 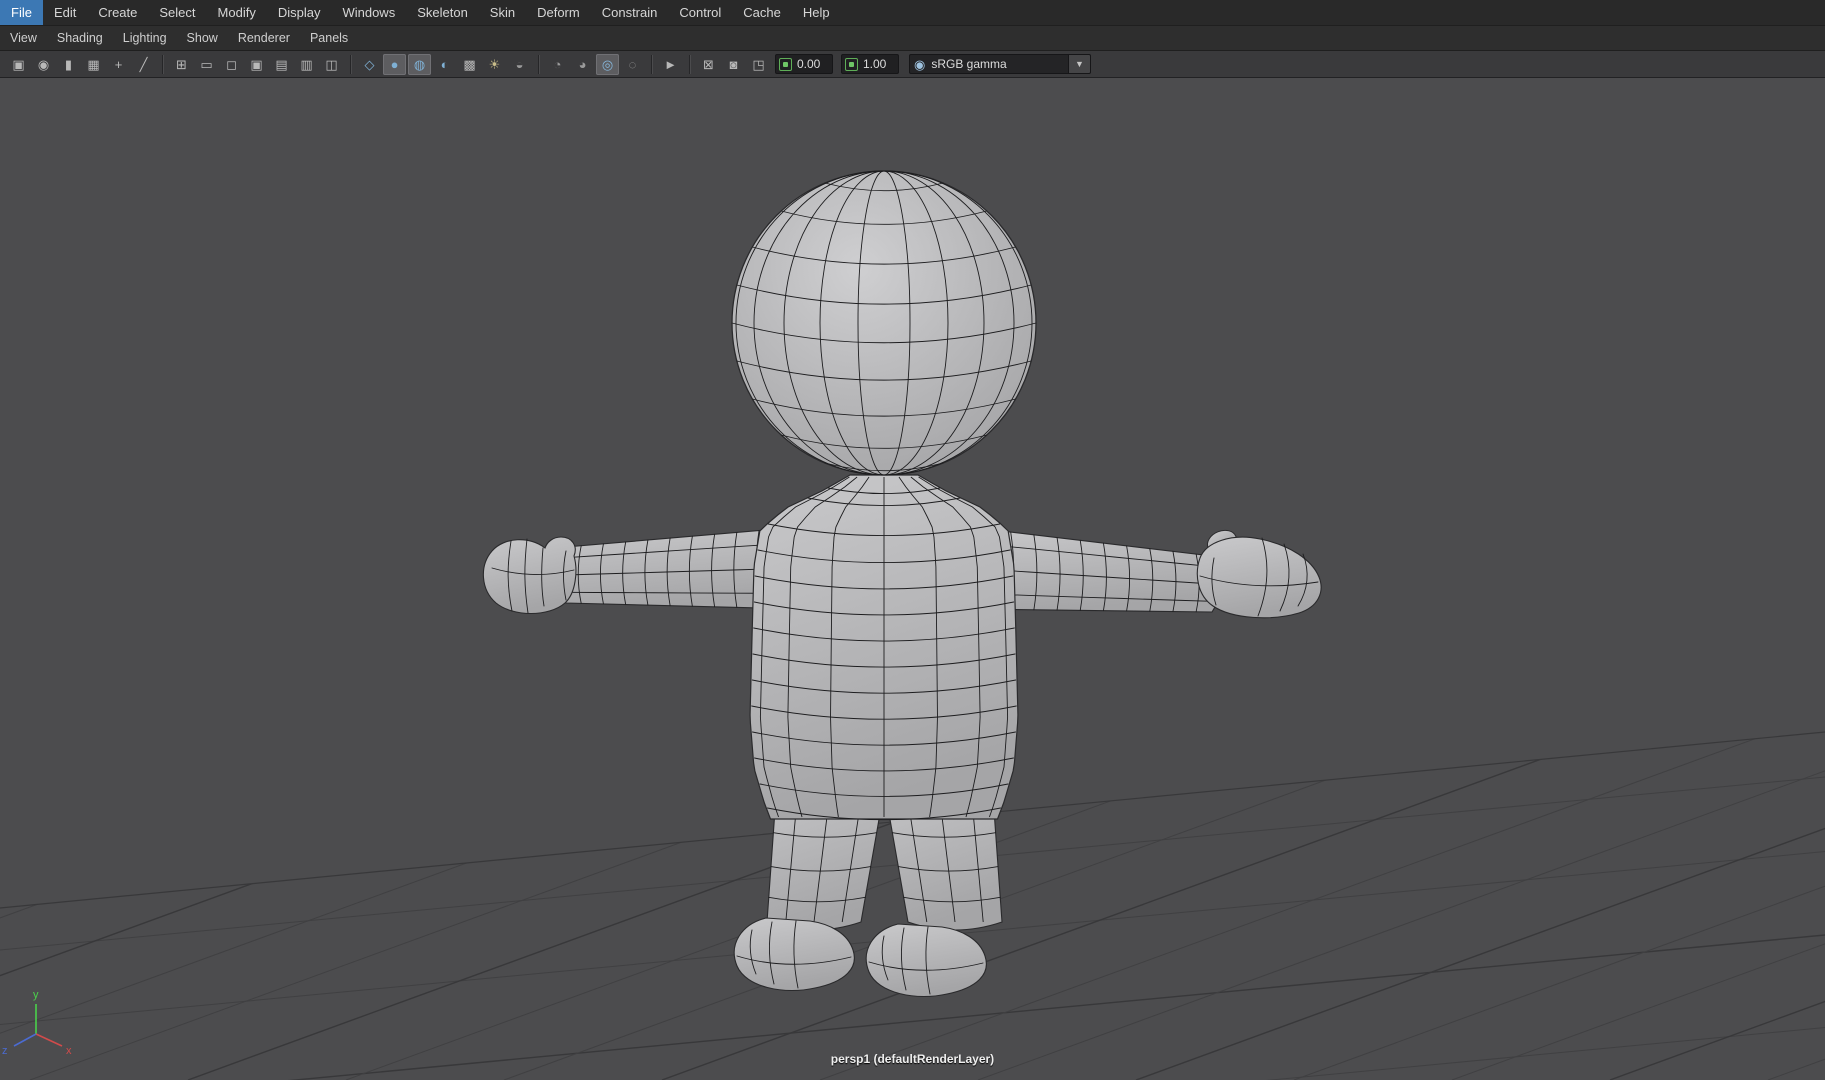 I want to click on film-gate-icon: ▭, so click(x=206, y=64).